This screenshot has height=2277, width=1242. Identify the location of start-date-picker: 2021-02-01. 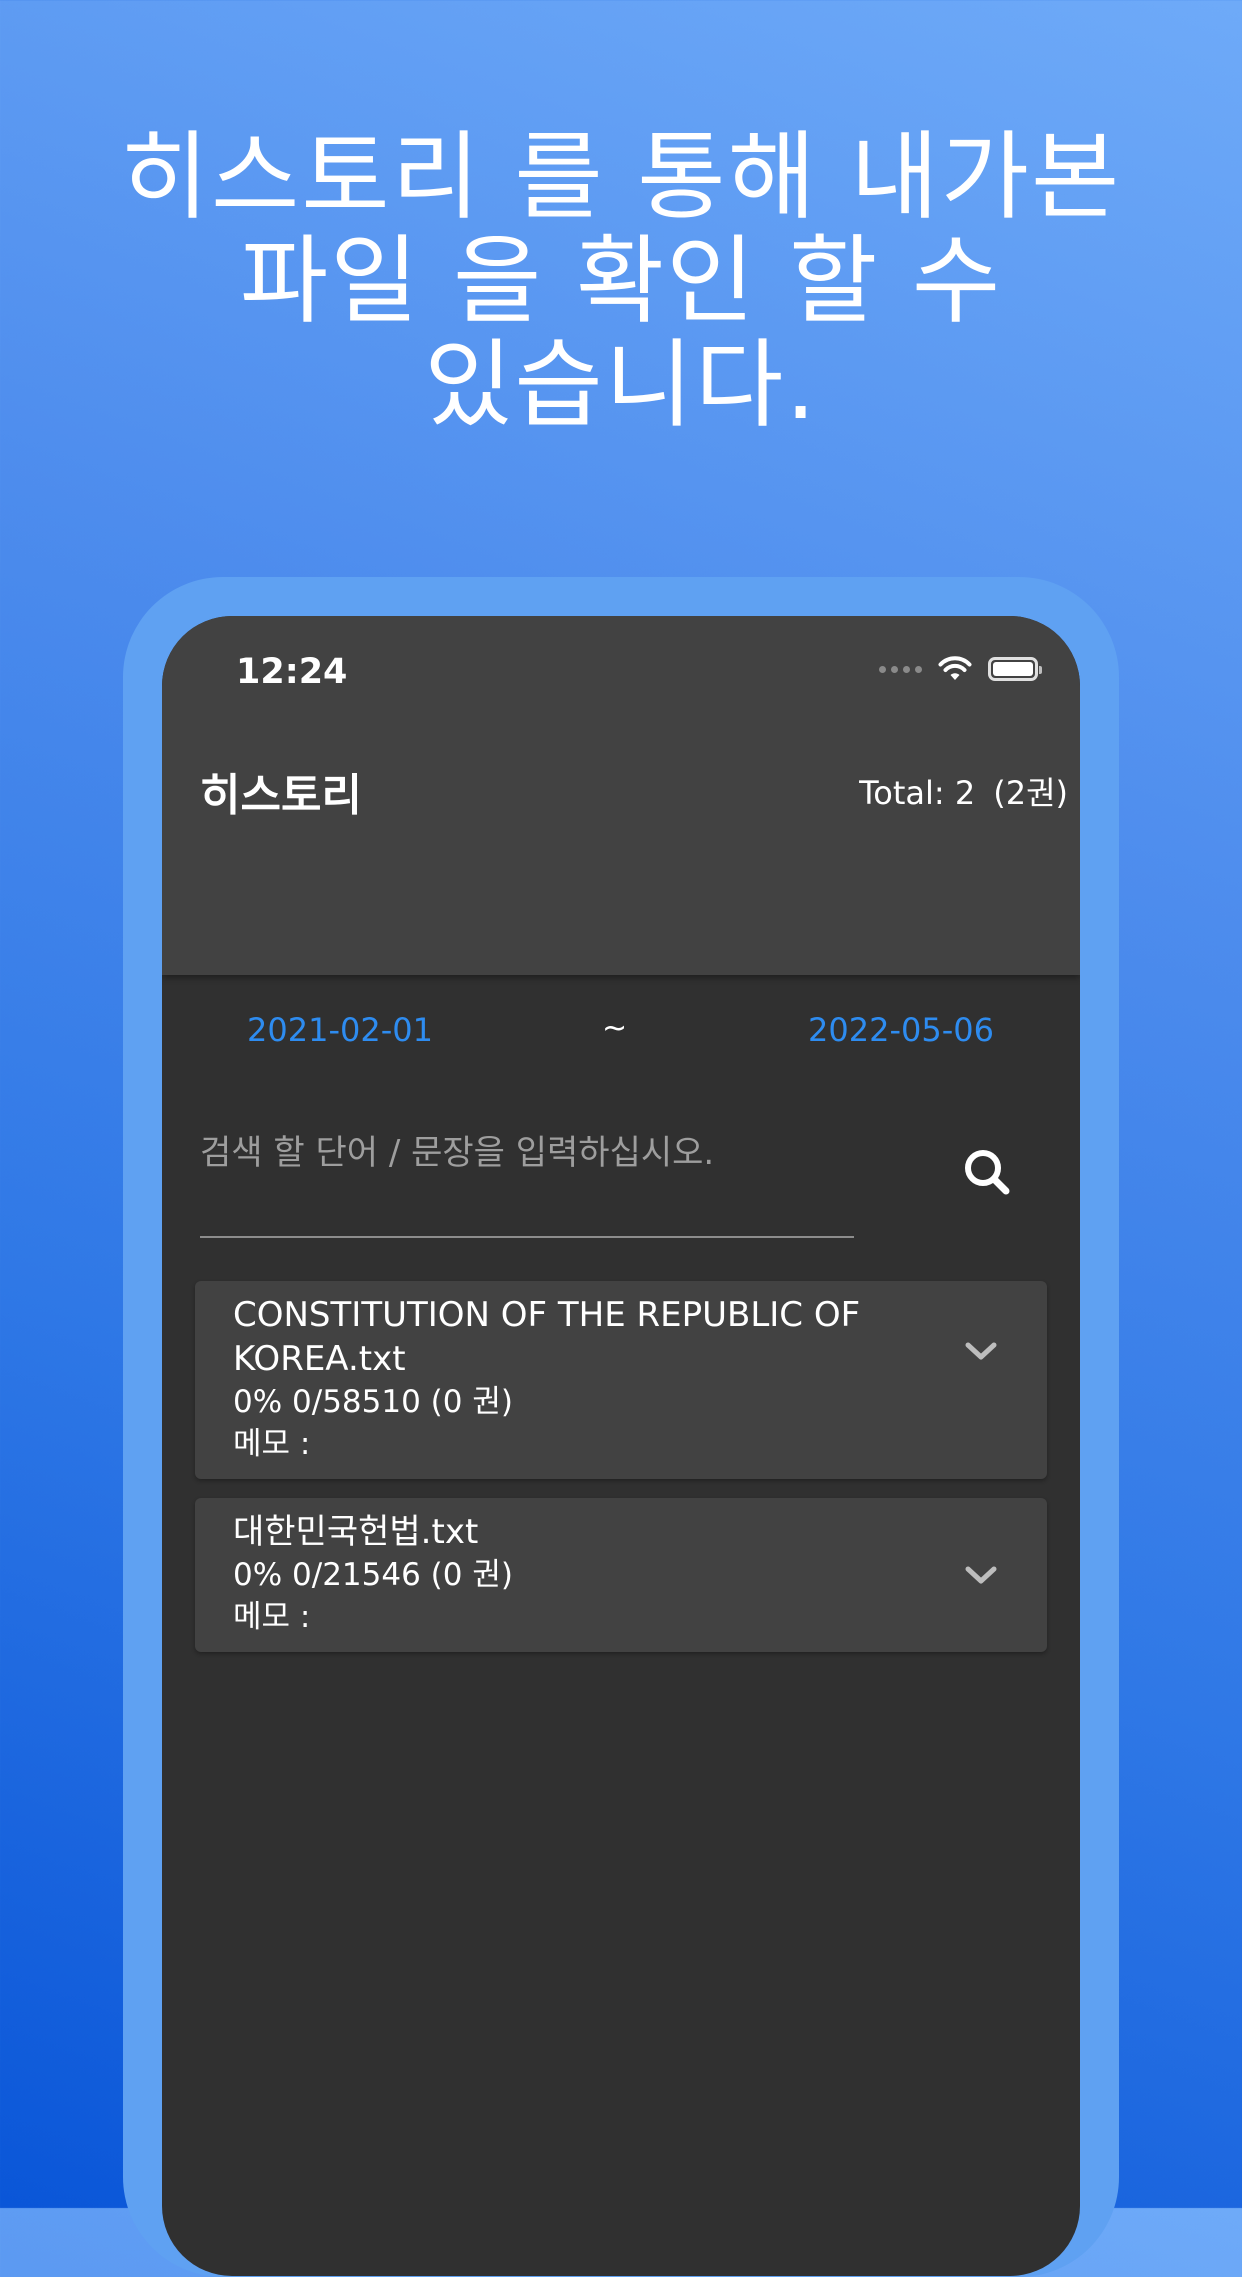
(340, 1030).